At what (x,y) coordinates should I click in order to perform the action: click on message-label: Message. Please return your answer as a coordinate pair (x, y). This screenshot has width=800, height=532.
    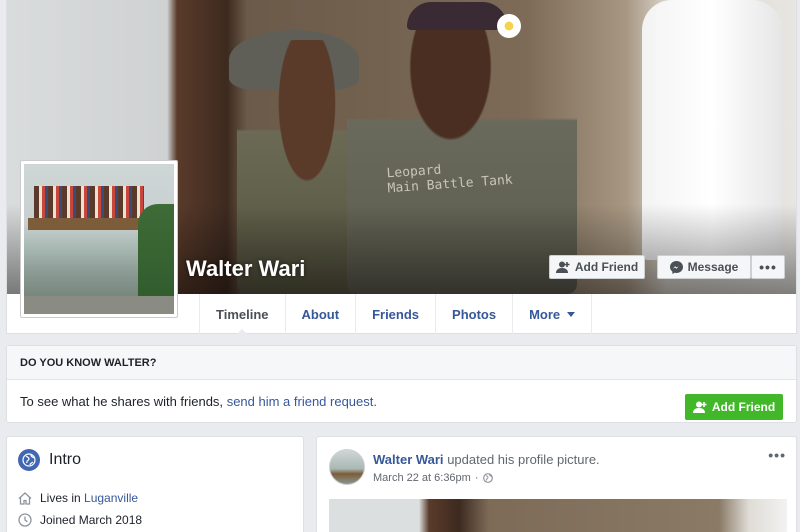
    Looking at the image, I should click on (713, 267).